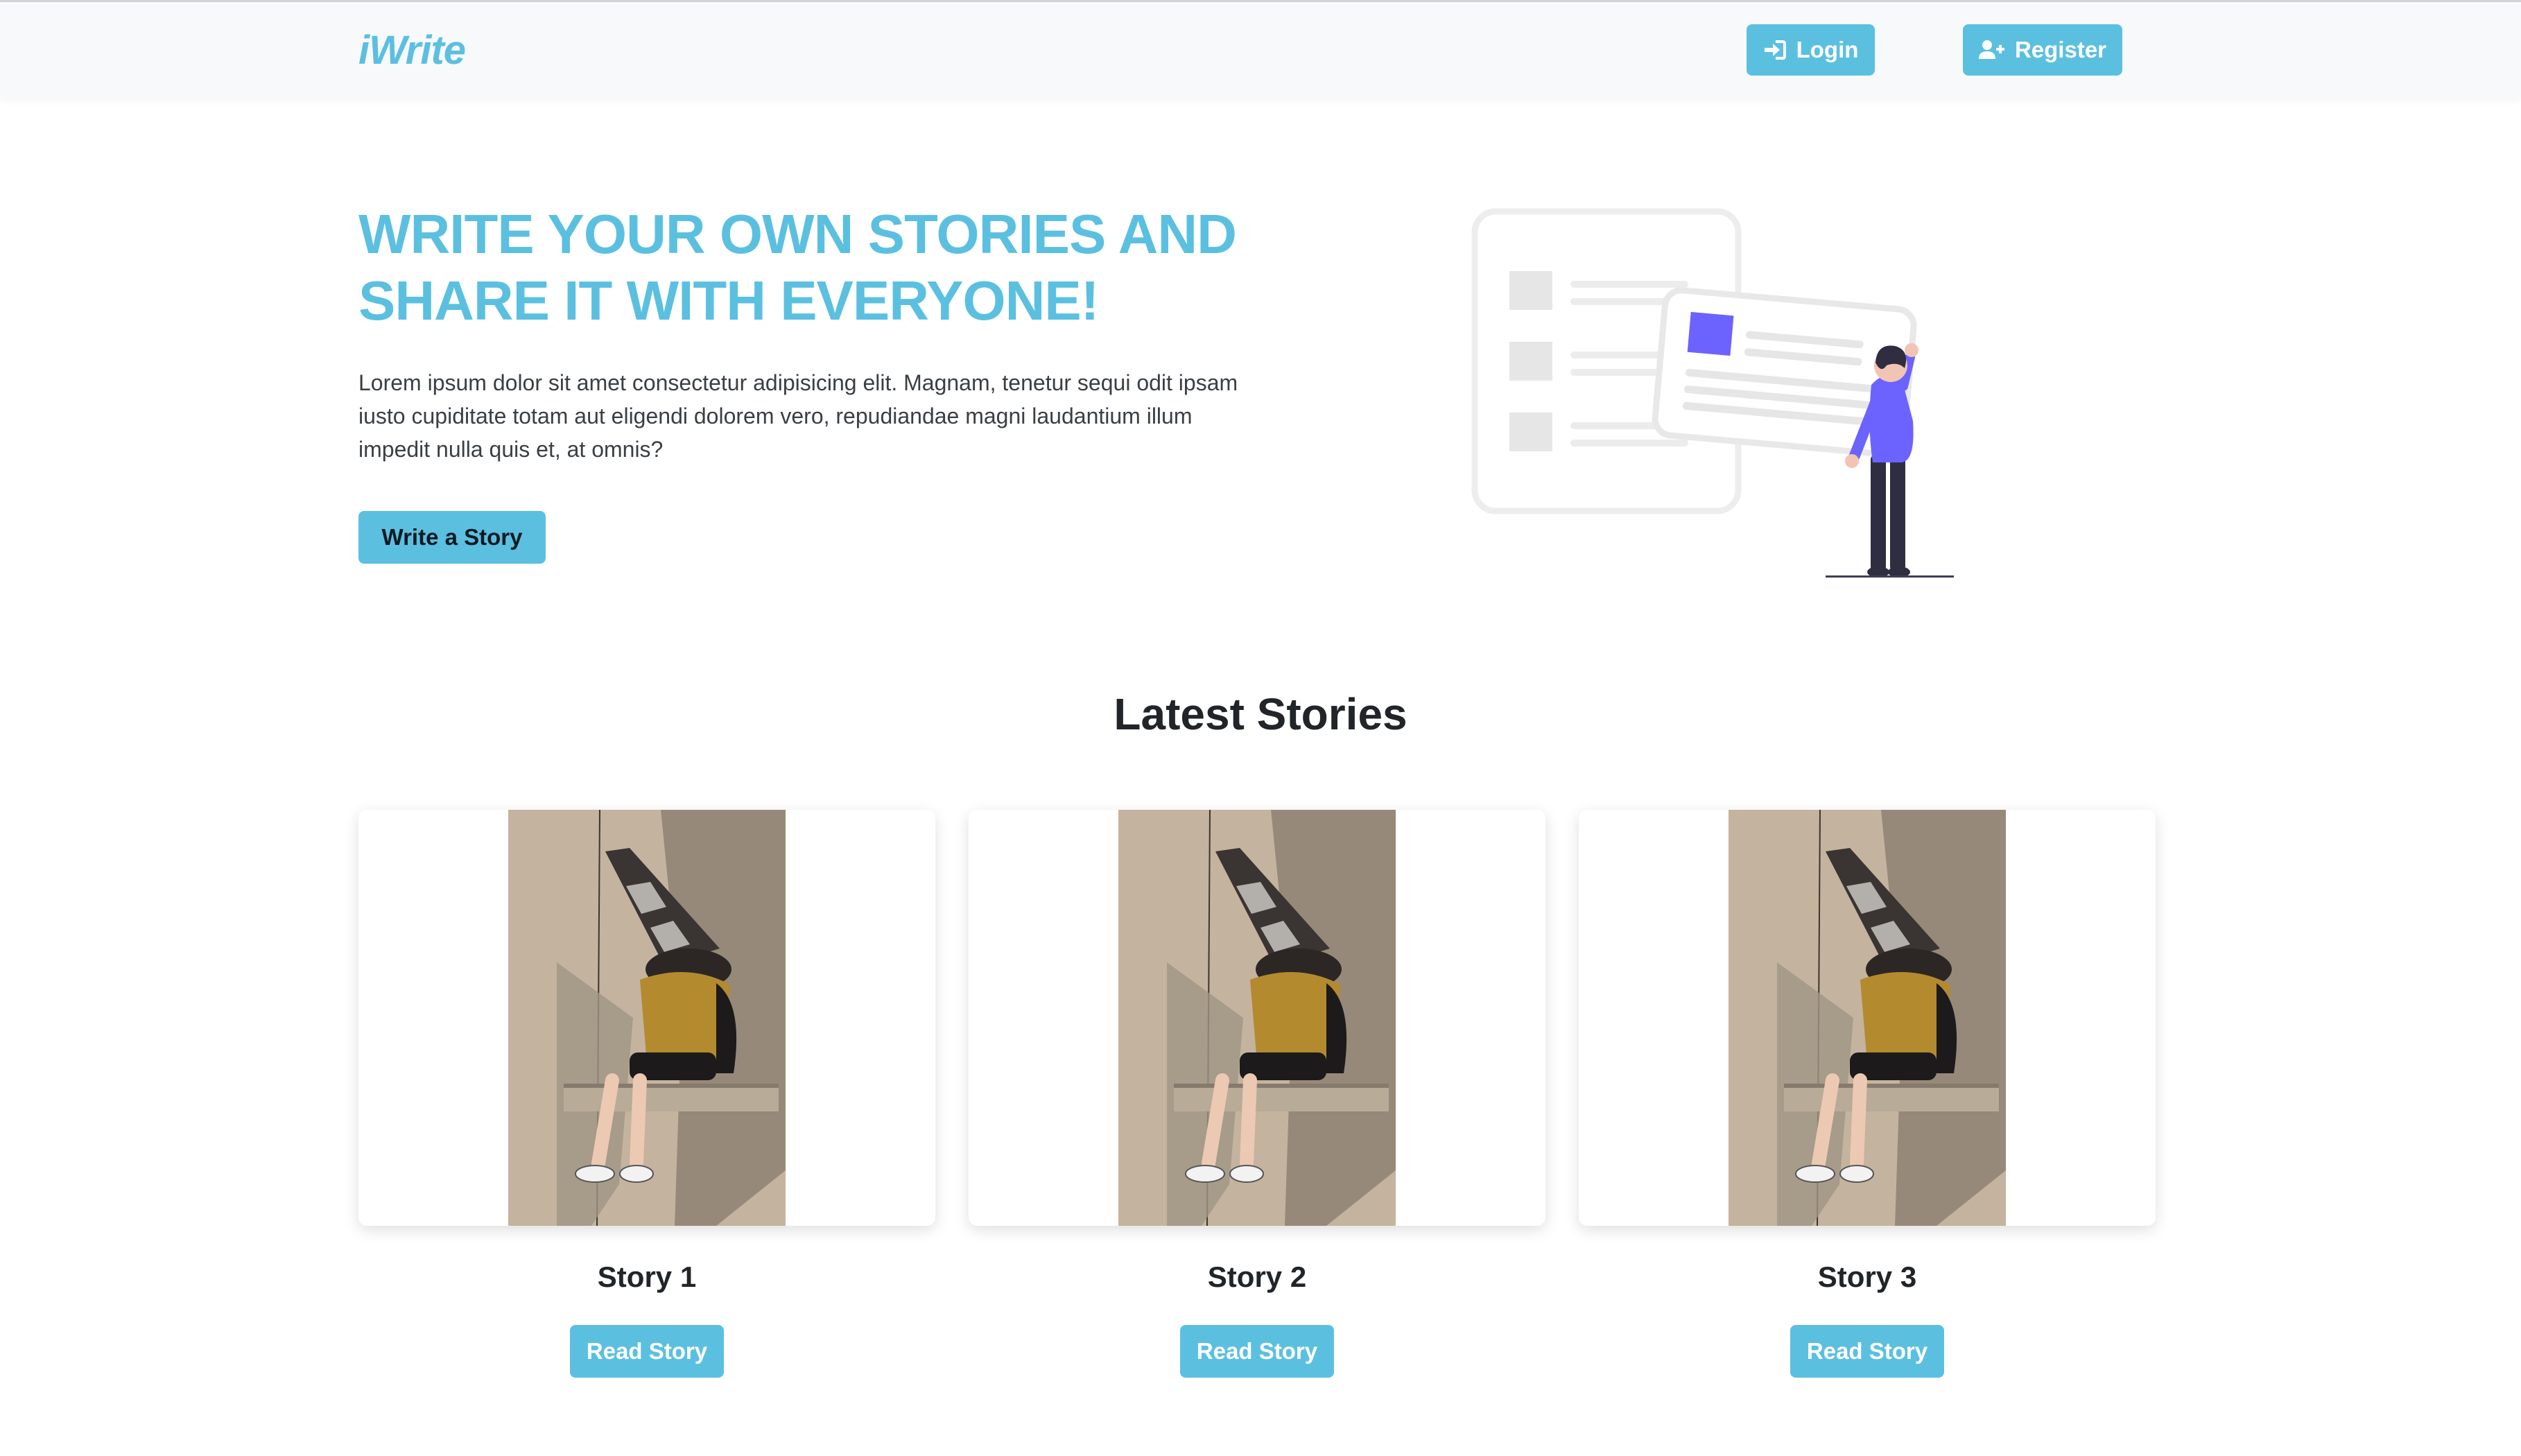 The image size is (2521, 1456). I want to click on story-card: Story 1 Read Story, so click(646, 1094).